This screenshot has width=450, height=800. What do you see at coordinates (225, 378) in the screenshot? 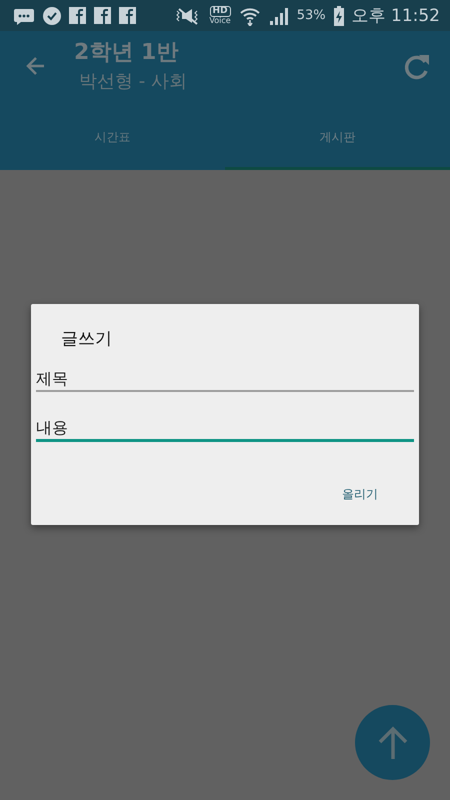
I see `input-field: 제목` at bounding box center [225, 378].